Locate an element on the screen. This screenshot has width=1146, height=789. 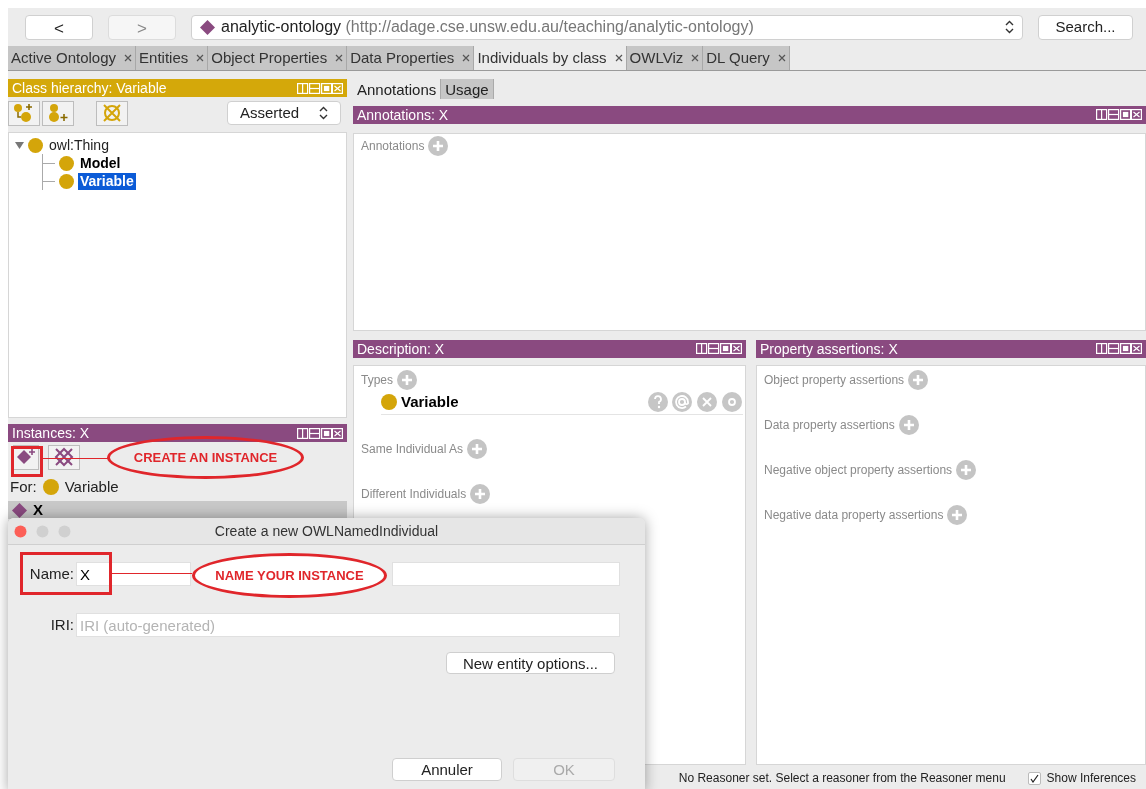
section-label: Negative data property assertions is located at coordinates (854, 515).